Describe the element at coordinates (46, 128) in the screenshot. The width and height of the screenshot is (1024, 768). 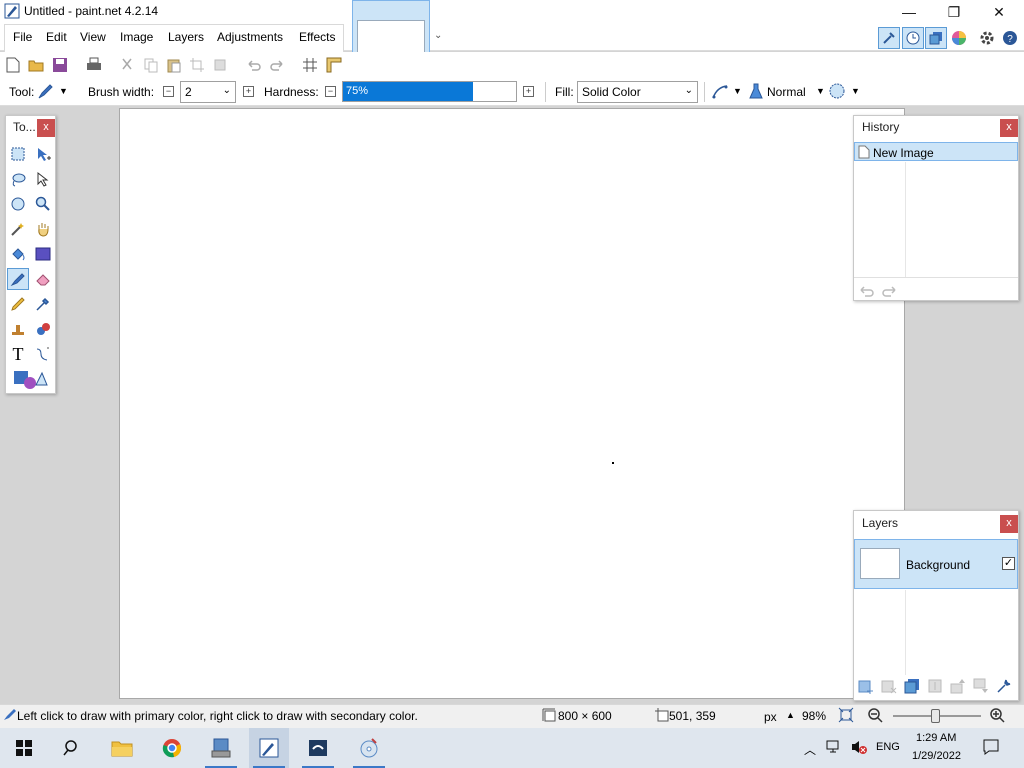
I see `tools-panel-close-button: x` at that location.